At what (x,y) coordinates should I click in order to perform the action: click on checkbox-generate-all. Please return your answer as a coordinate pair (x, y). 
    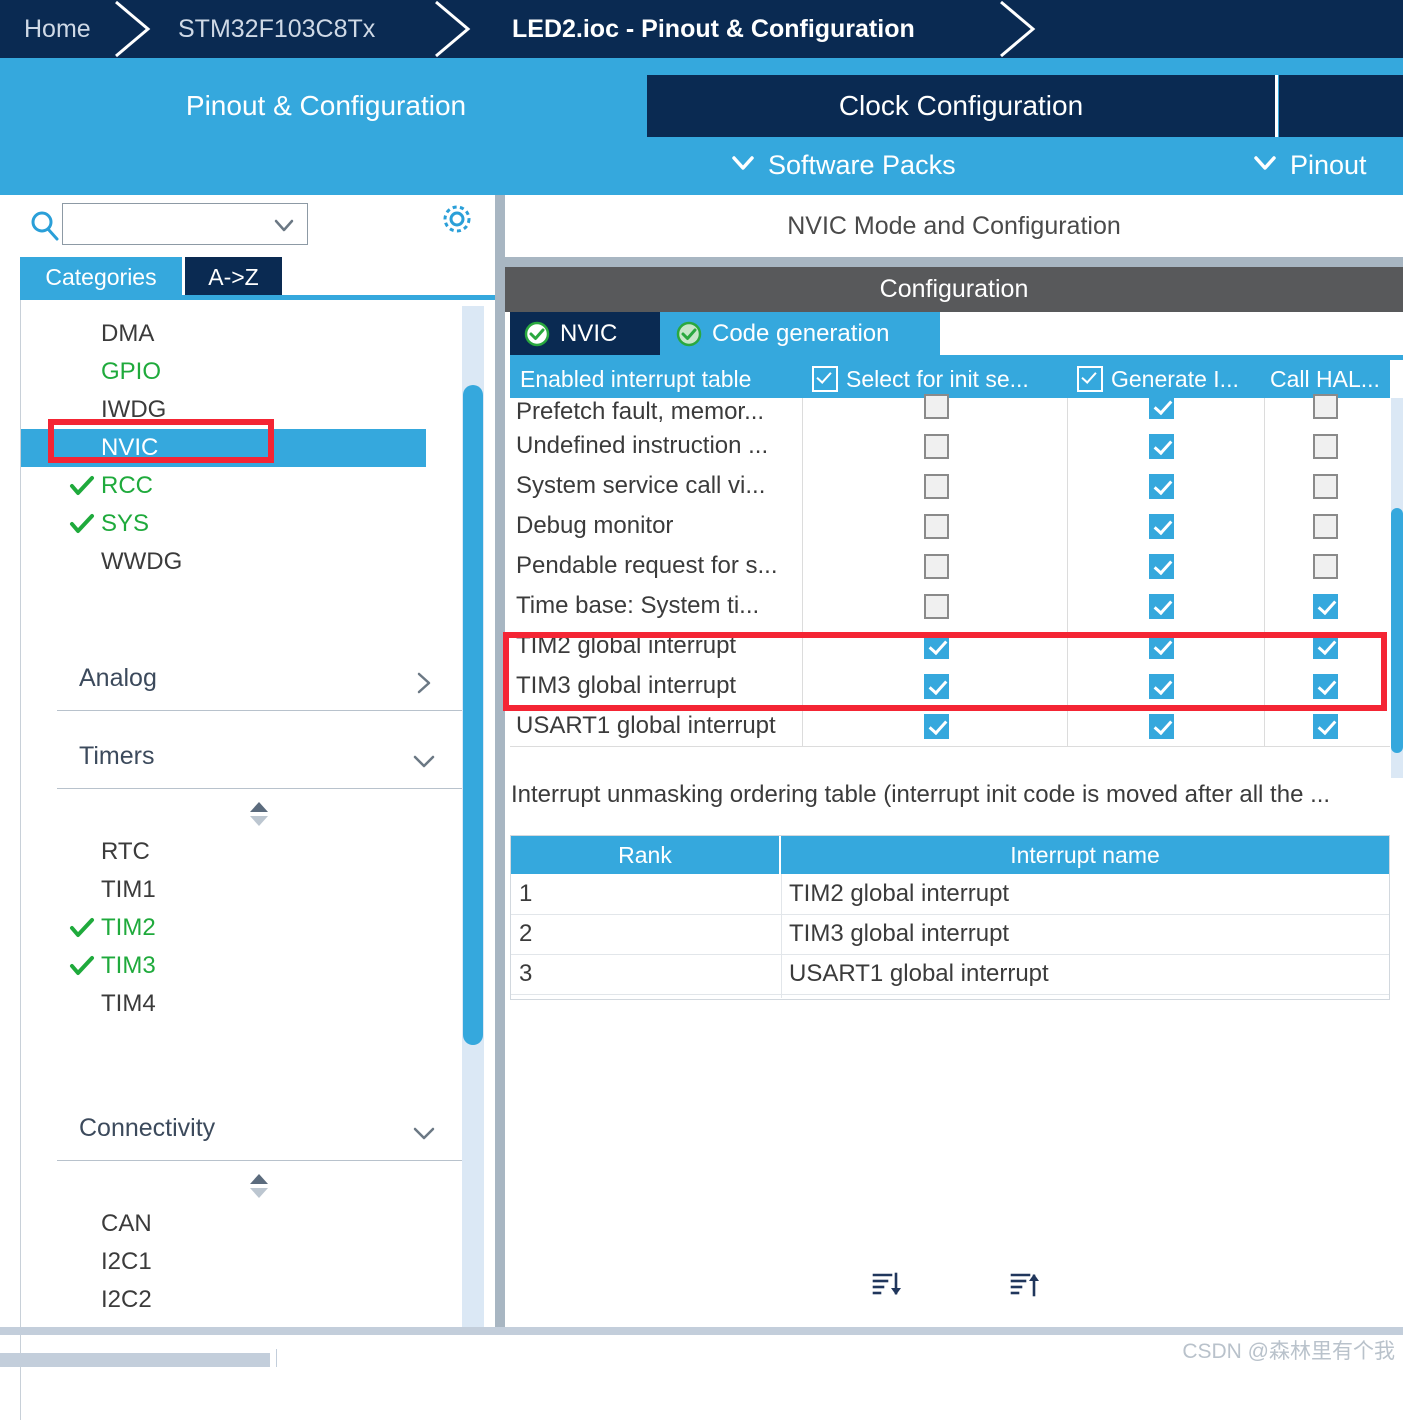
    Looking at the image, I should click on (1090, 379).